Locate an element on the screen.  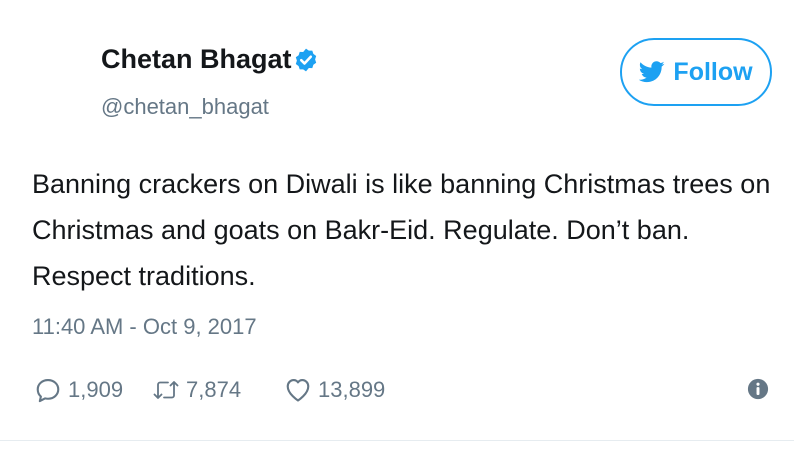
reply-button: 1,909 is located at coordinates (78, 390).